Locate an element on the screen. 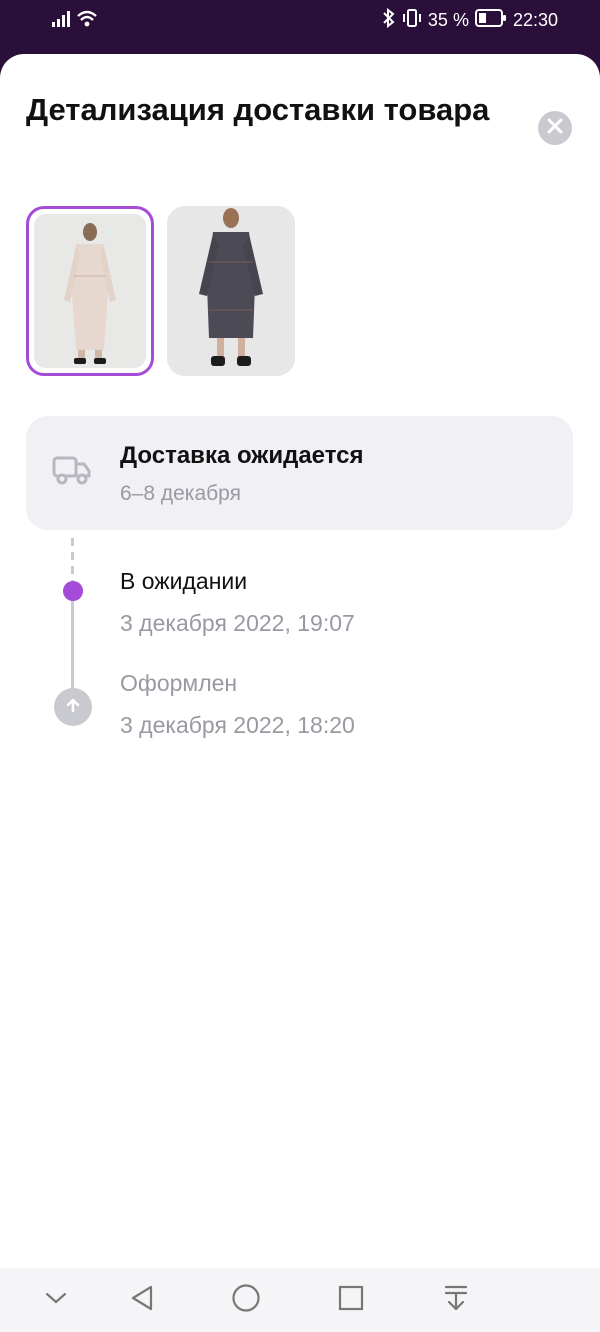 This screenshot has width=600, height=1332. delivery-dates: 6–8 декабря is located at coordinates (180, 493).